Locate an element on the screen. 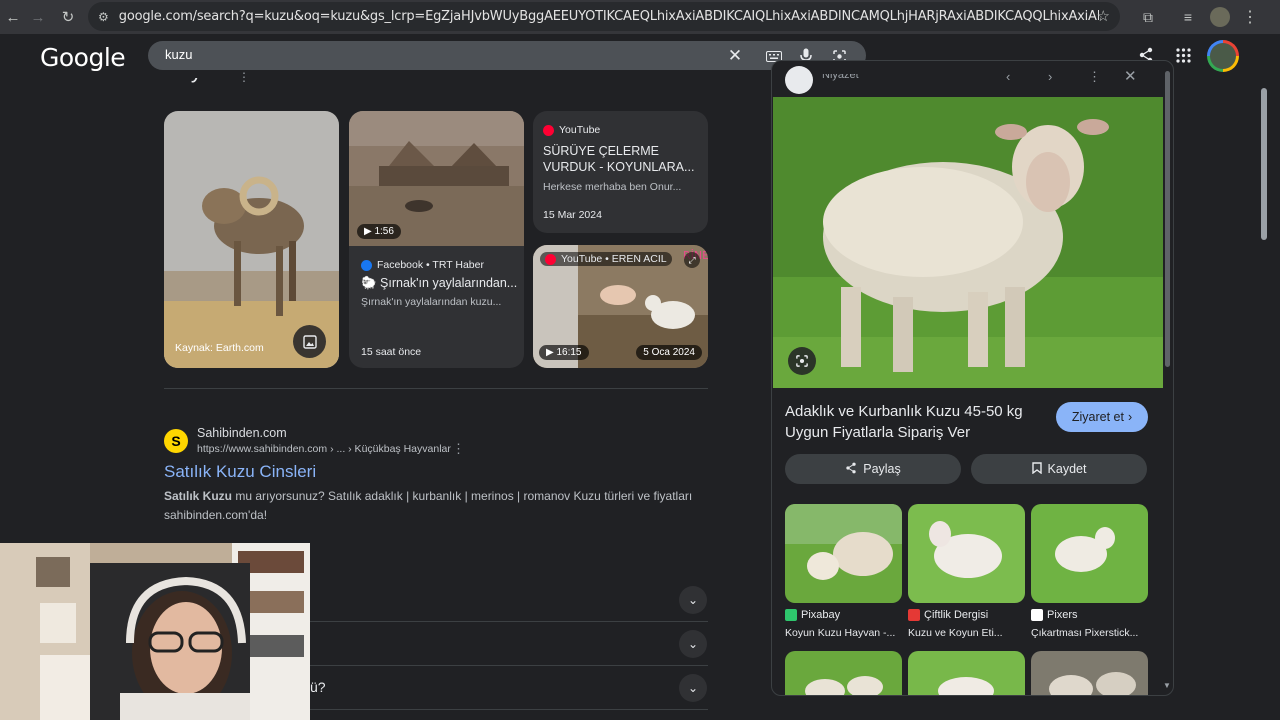 This screenshot has height=720, width=1280. panel-scroll-thumb is located at coordinates (1167, 219).